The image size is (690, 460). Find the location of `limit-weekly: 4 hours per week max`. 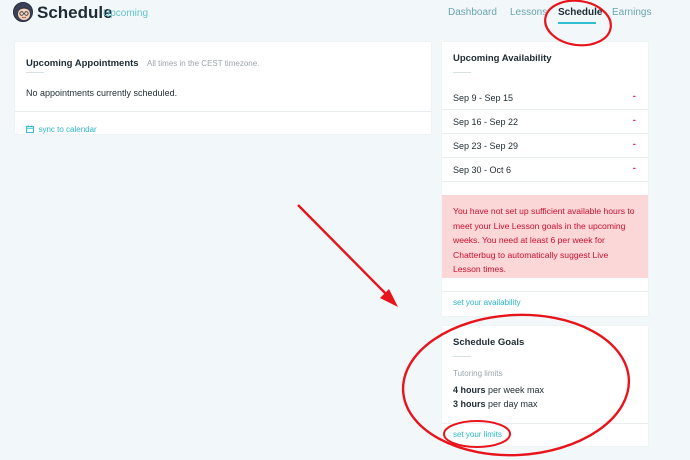

limit-weekly: 4 hours per week max is located at coordinates (498, 390).